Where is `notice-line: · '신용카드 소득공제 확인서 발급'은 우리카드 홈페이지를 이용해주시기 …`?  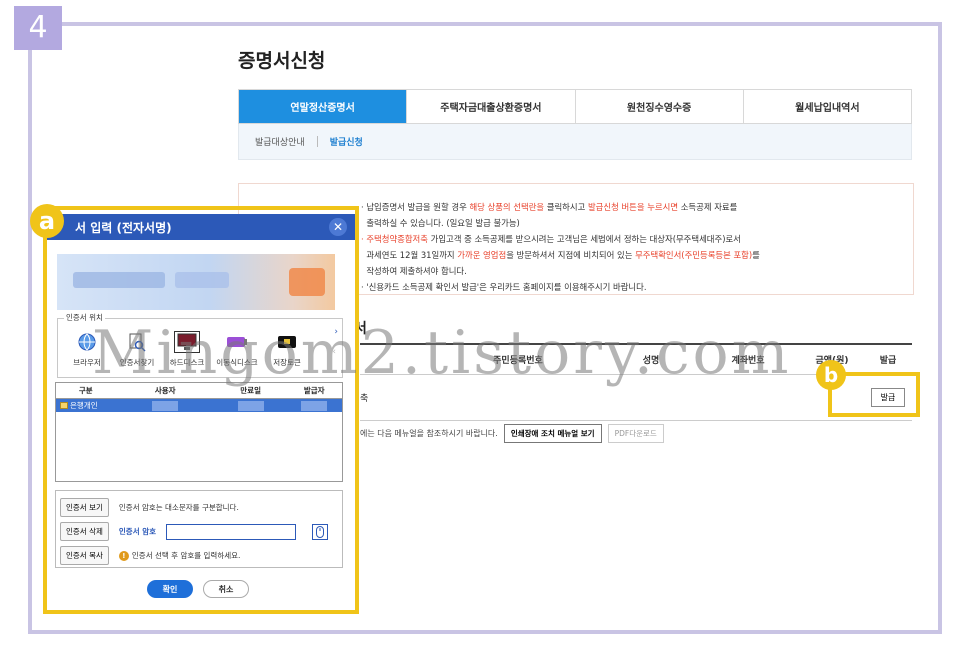 notice-line: · '신용카드 소득공제 확인서 발급'은 우리카드 홈페이지를 이용해주시기 … is located at coordinates (504, 287).